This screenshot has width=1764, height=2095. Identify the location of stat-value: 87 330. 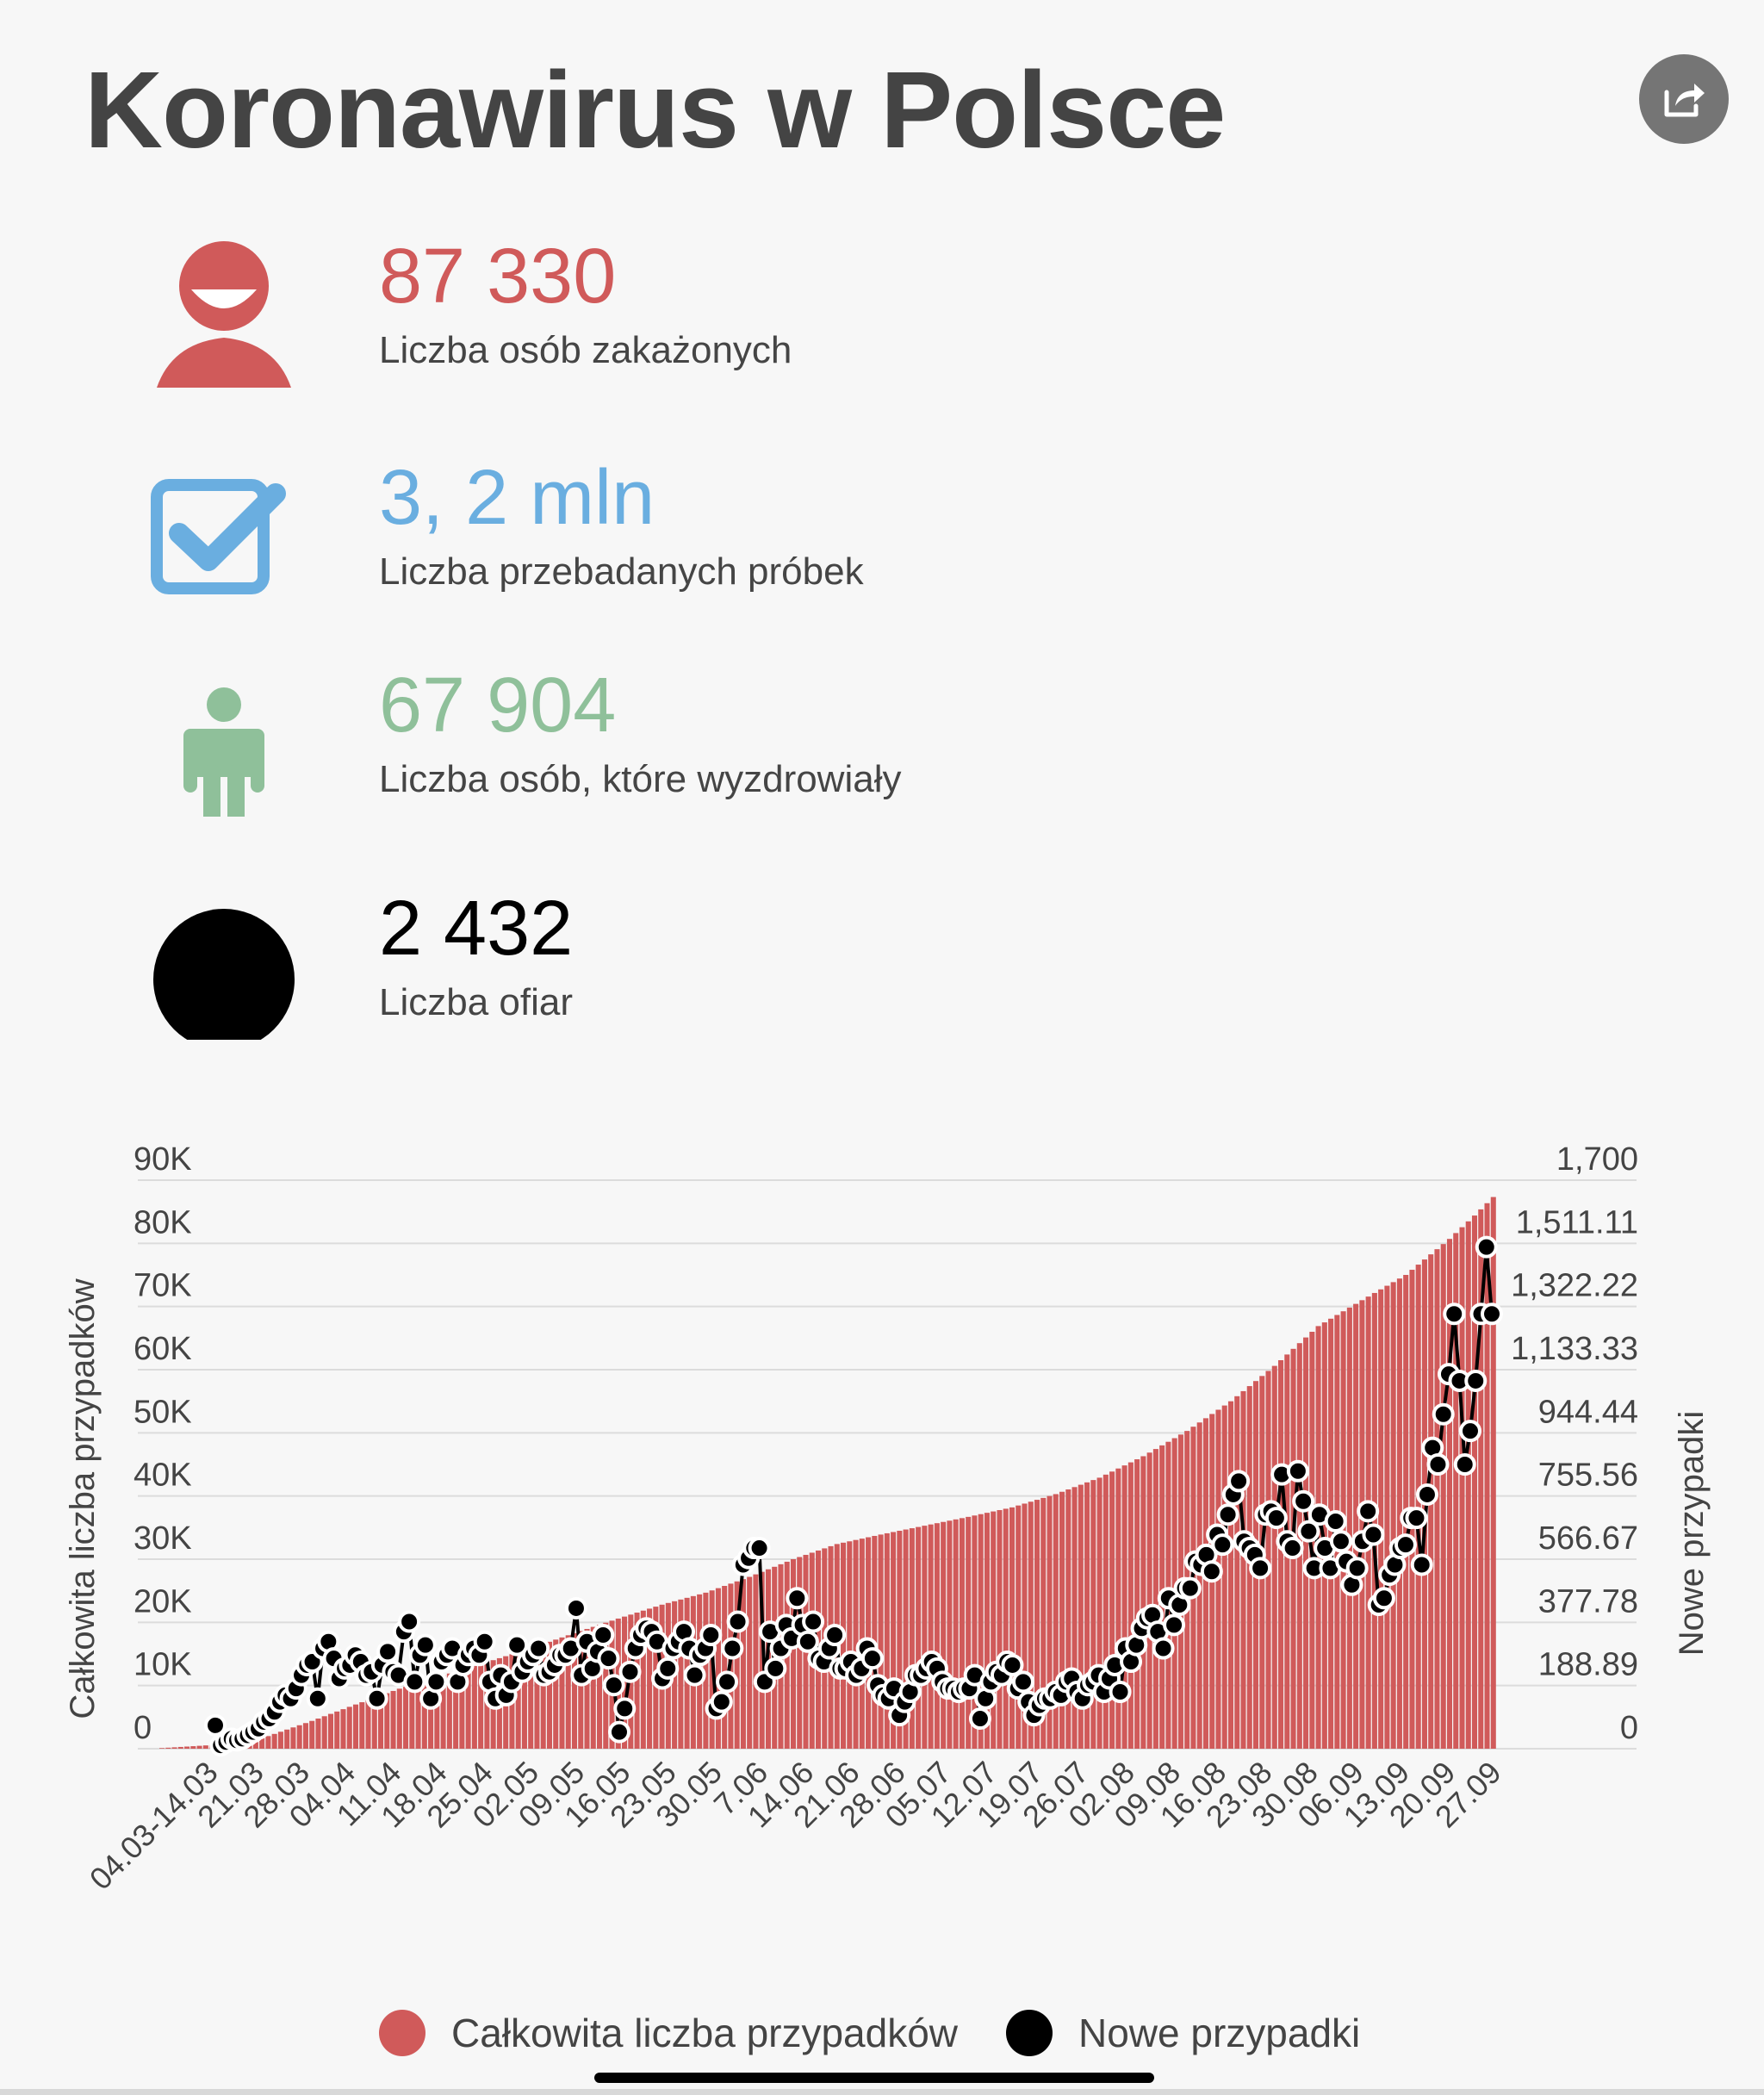
(498, 276).